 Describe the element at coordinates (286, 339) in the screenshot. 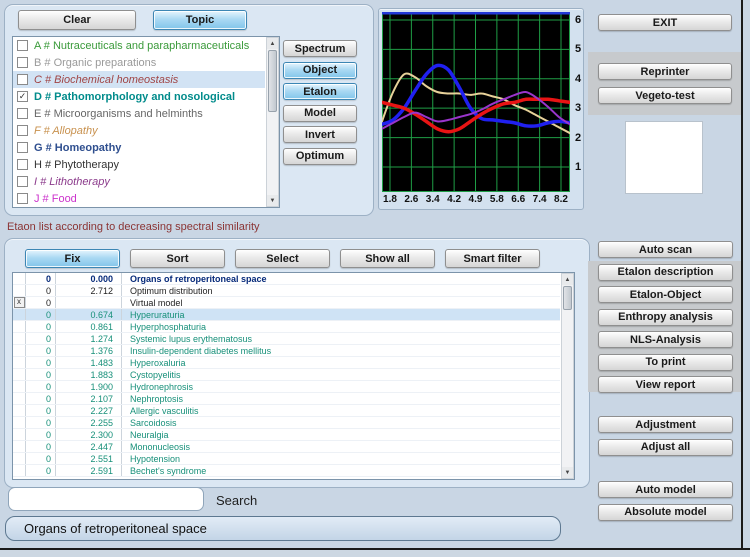

I see `etalon-row-systemic-lupus-erythematosus: 0 1.274 Systemic lupus erythematosus` at that location.